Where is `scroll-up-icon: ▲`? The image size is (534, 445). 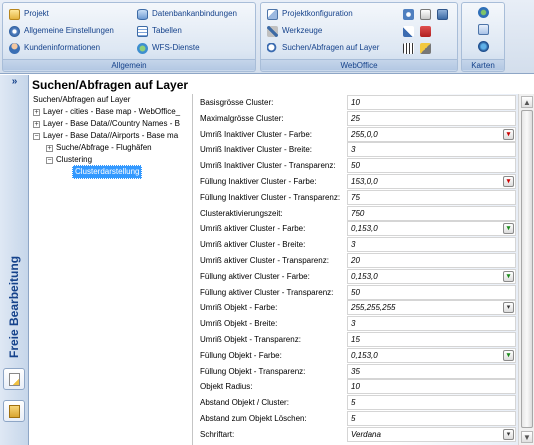
scroll-up-icon: ▲ is located at coordinates (527, 102).